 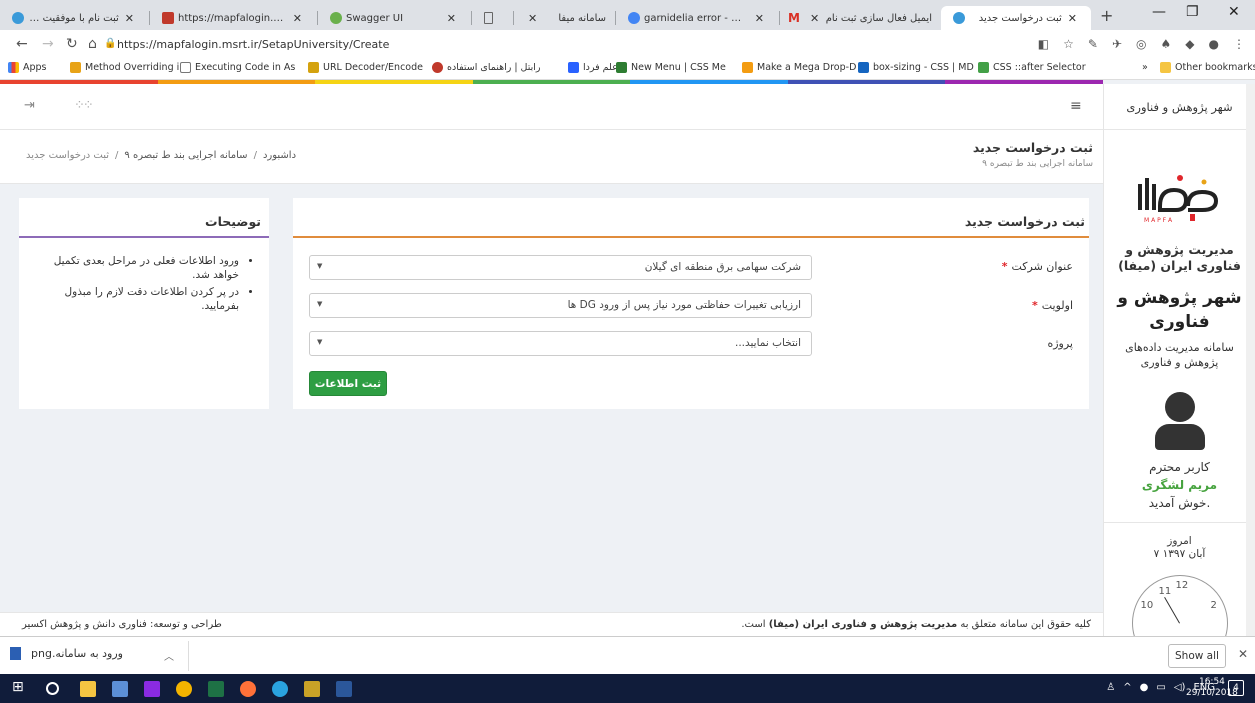 I want to click on network-icon: ▭, so click(x=1160, y=687).